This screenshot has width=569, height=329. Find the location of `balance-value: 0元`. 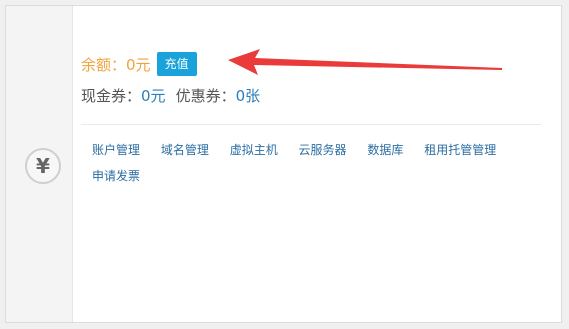

balance-value: 0元 is located at coordinates (138, 64).